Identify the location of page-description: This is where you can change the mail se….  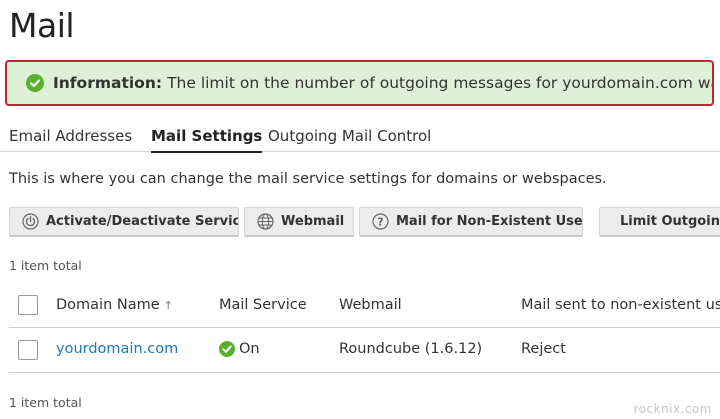
(308, 179).